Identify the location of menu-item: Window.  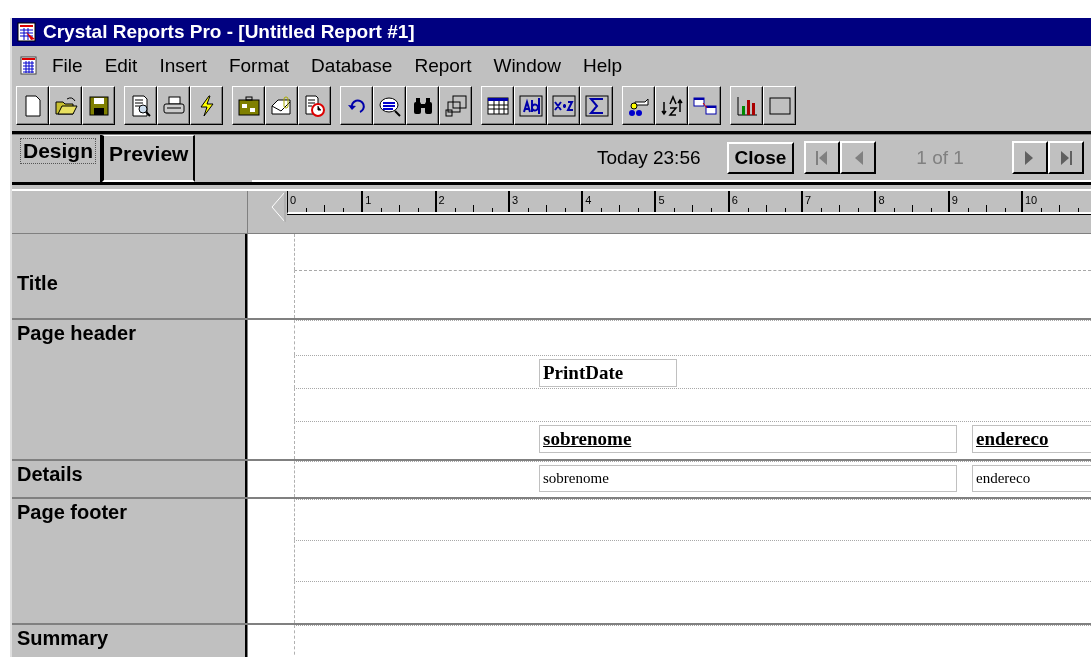
(527, 66).